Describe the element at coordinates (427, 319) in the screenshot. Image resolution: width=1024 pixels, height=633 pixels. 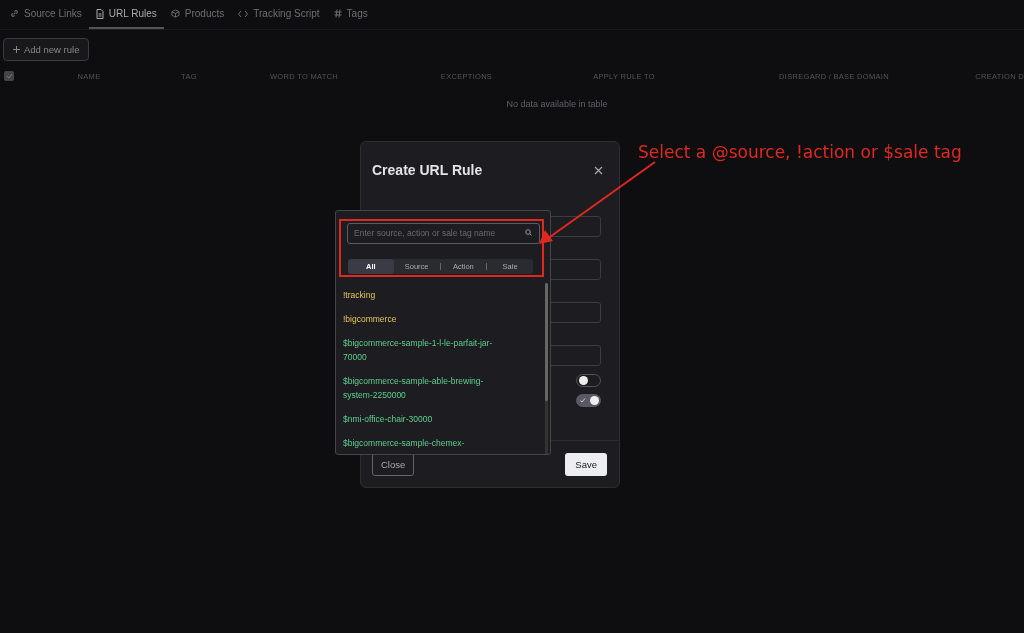
I see `tag-option: !bigcommerce` at that location.